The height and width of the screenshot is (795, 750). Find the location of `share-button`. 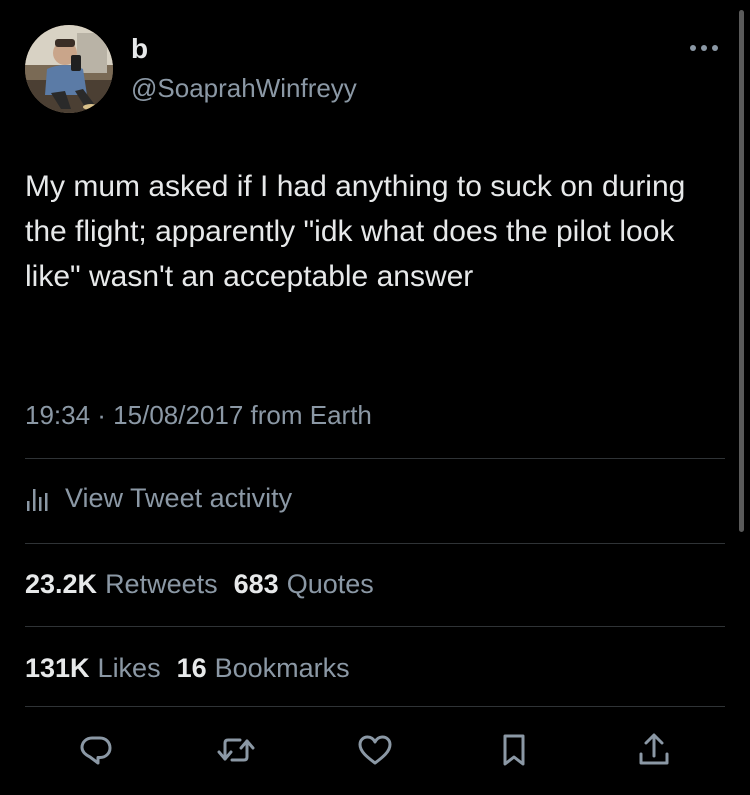

share-button is located at coordinates (654, 750).